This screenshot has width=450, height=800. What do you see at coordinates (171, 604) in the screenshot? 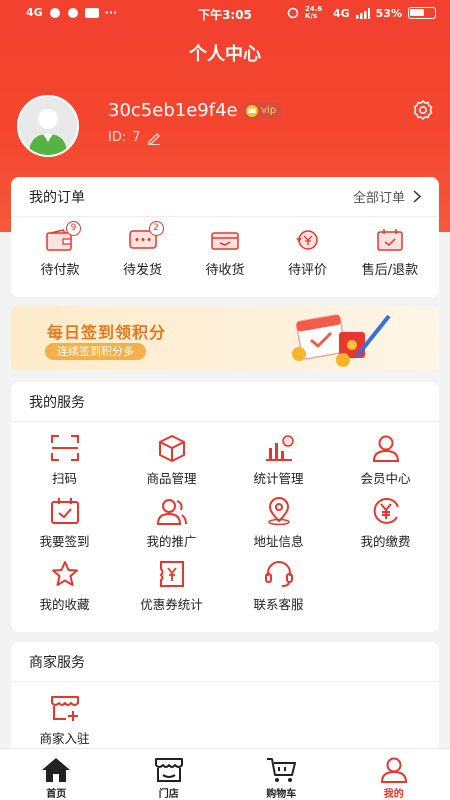
I see `service-label: 优惠券统计` at bounding box center [171, 604].